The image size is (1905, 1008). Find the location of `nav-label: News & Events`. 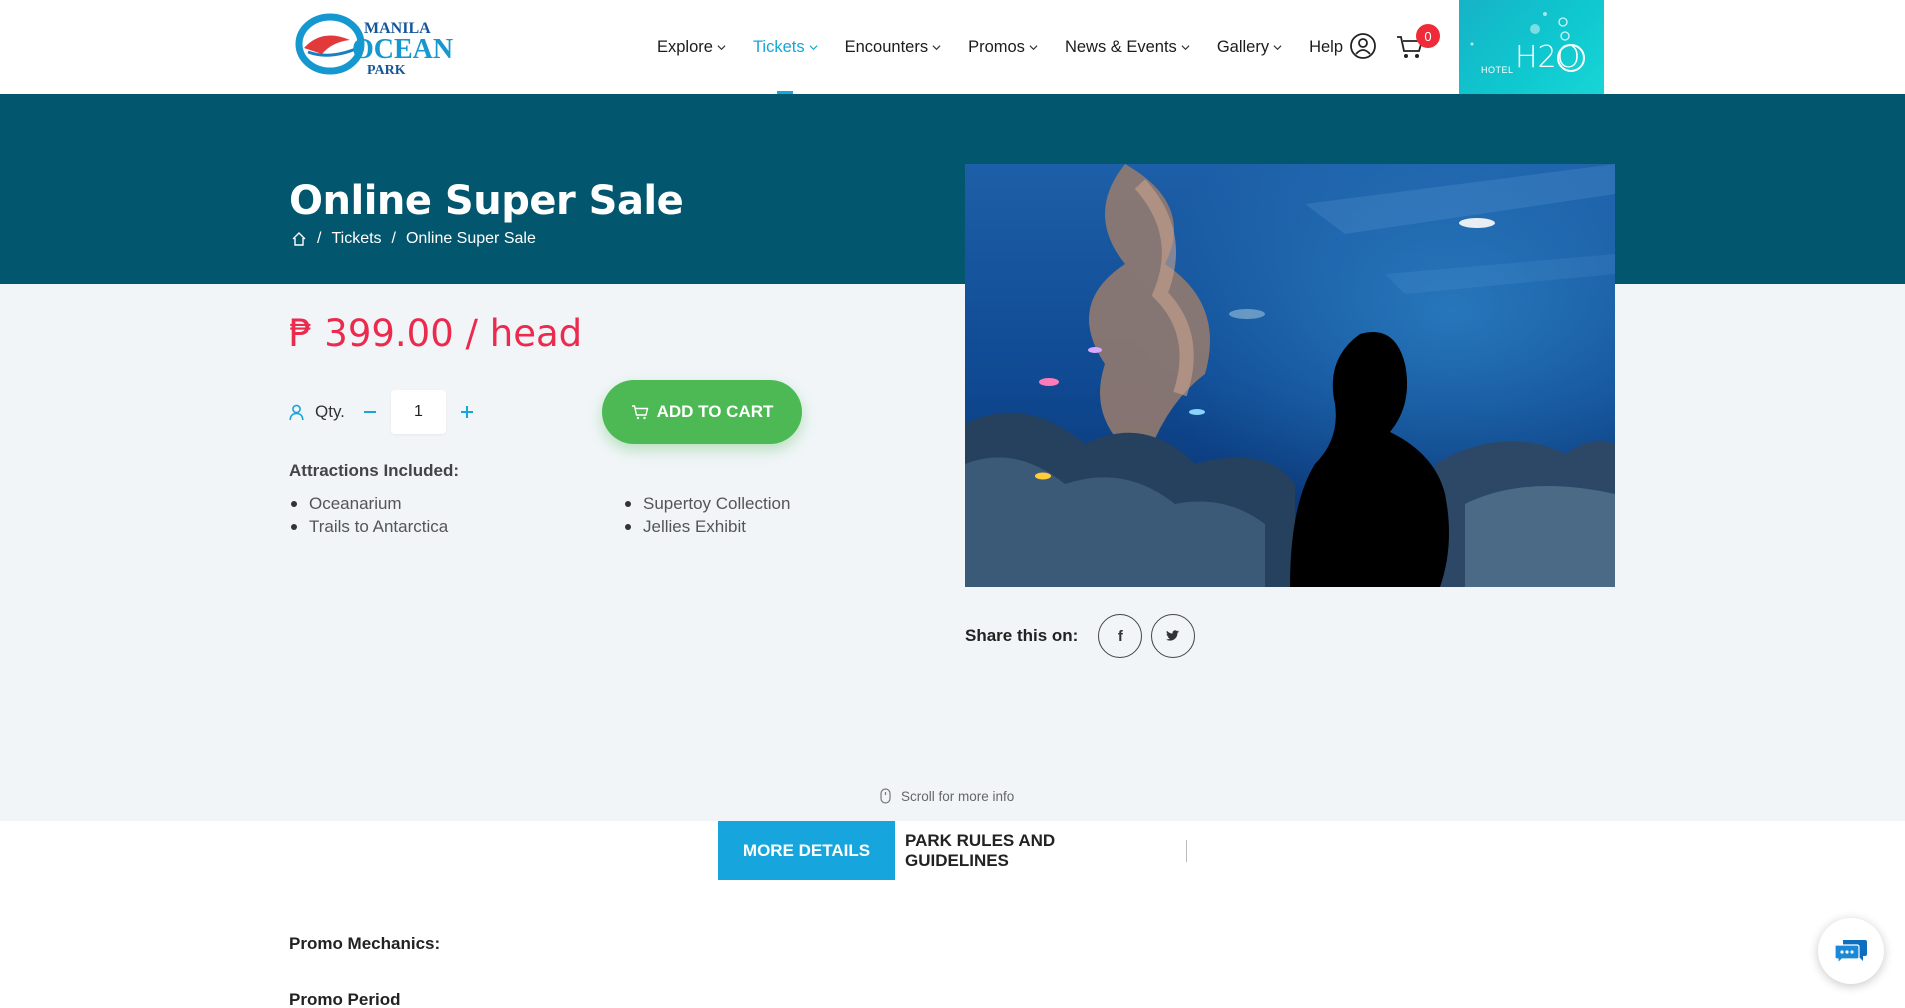

nav-label: News & Events is located at coordinates (1120, 46).